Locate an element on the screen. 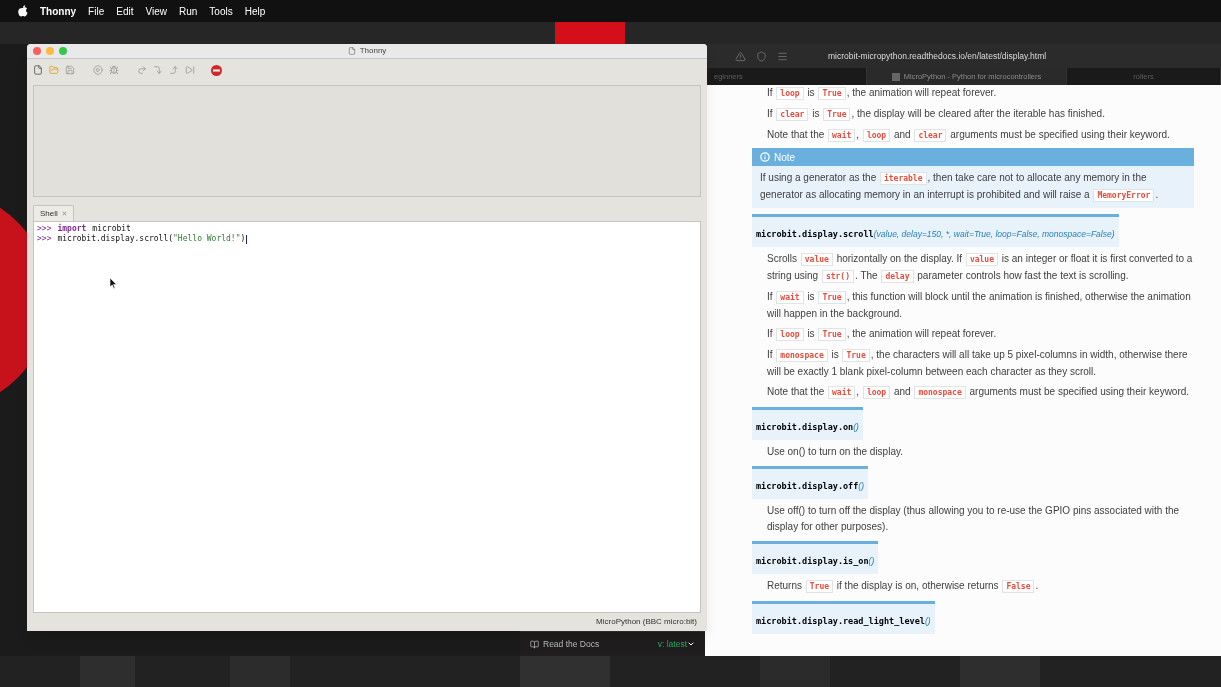 This screenshot has height=687, width=1221. book-icon is located at coordinates (534, 644).